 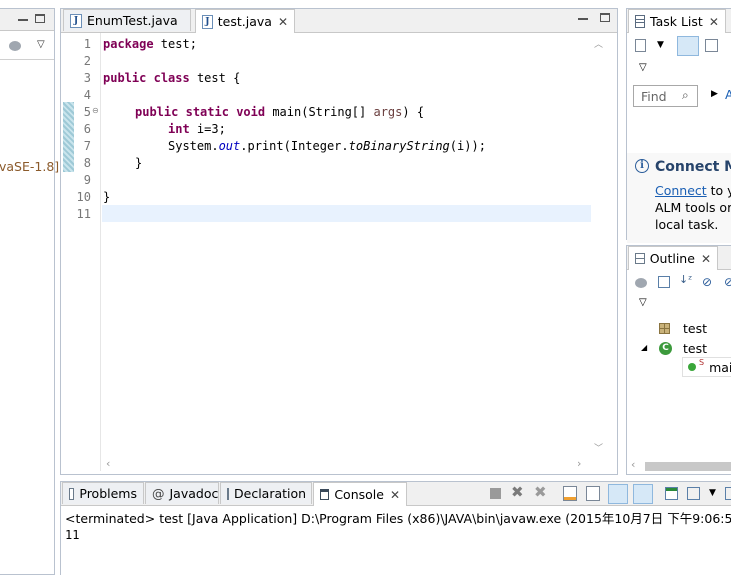 I want to click on task-list-icon, so click(x=640, y=21).